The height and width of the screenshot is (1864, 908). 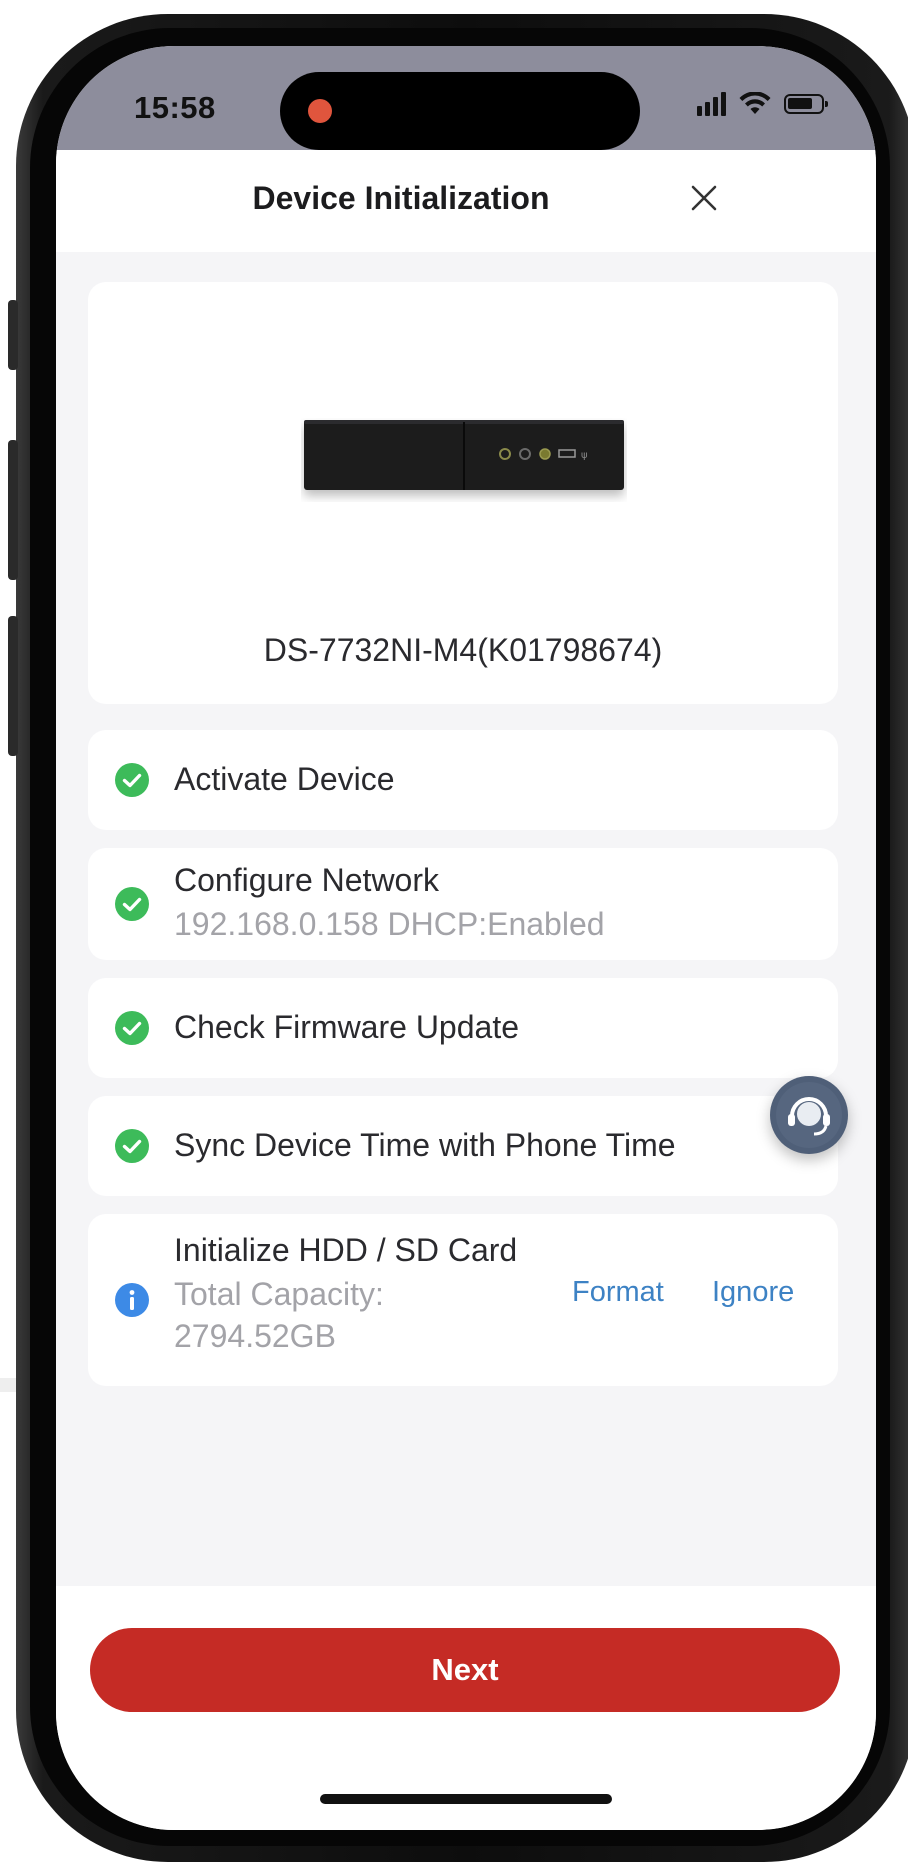 What do you see at coordinates (346, 1250) in the screenshot?
I see `step-title: Initialize HDD / SD Card` at bounding box center [346, 1250].